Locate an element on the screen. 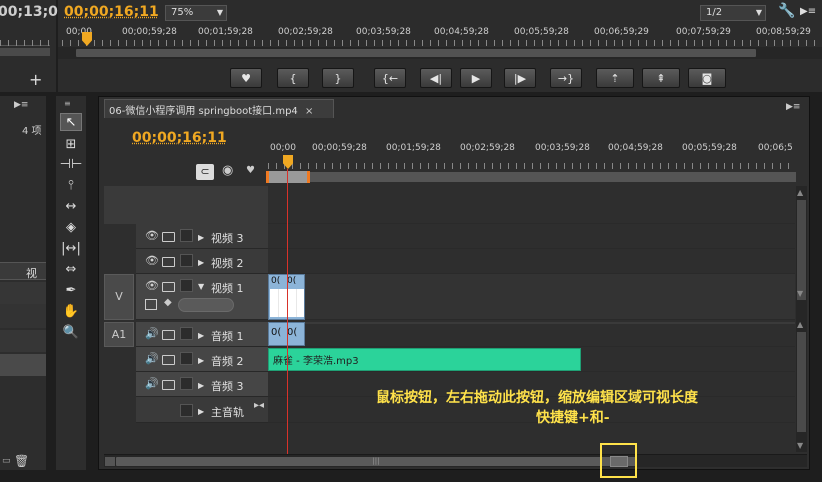 This screenshot has height=482, width=822. hand-tool-icon: ✋ is located at coordinates (71, 311).